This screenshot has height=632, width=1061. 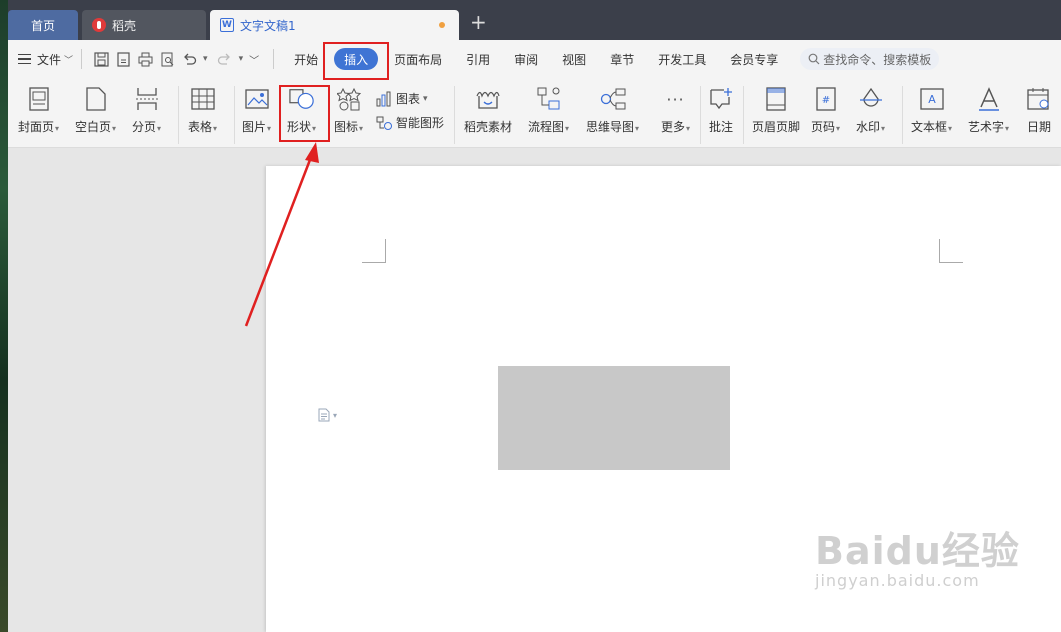 What do you see at coordinates (613, 99) in the screenshot?
I see `mindmap-icon` at bounding box center [613, 99].